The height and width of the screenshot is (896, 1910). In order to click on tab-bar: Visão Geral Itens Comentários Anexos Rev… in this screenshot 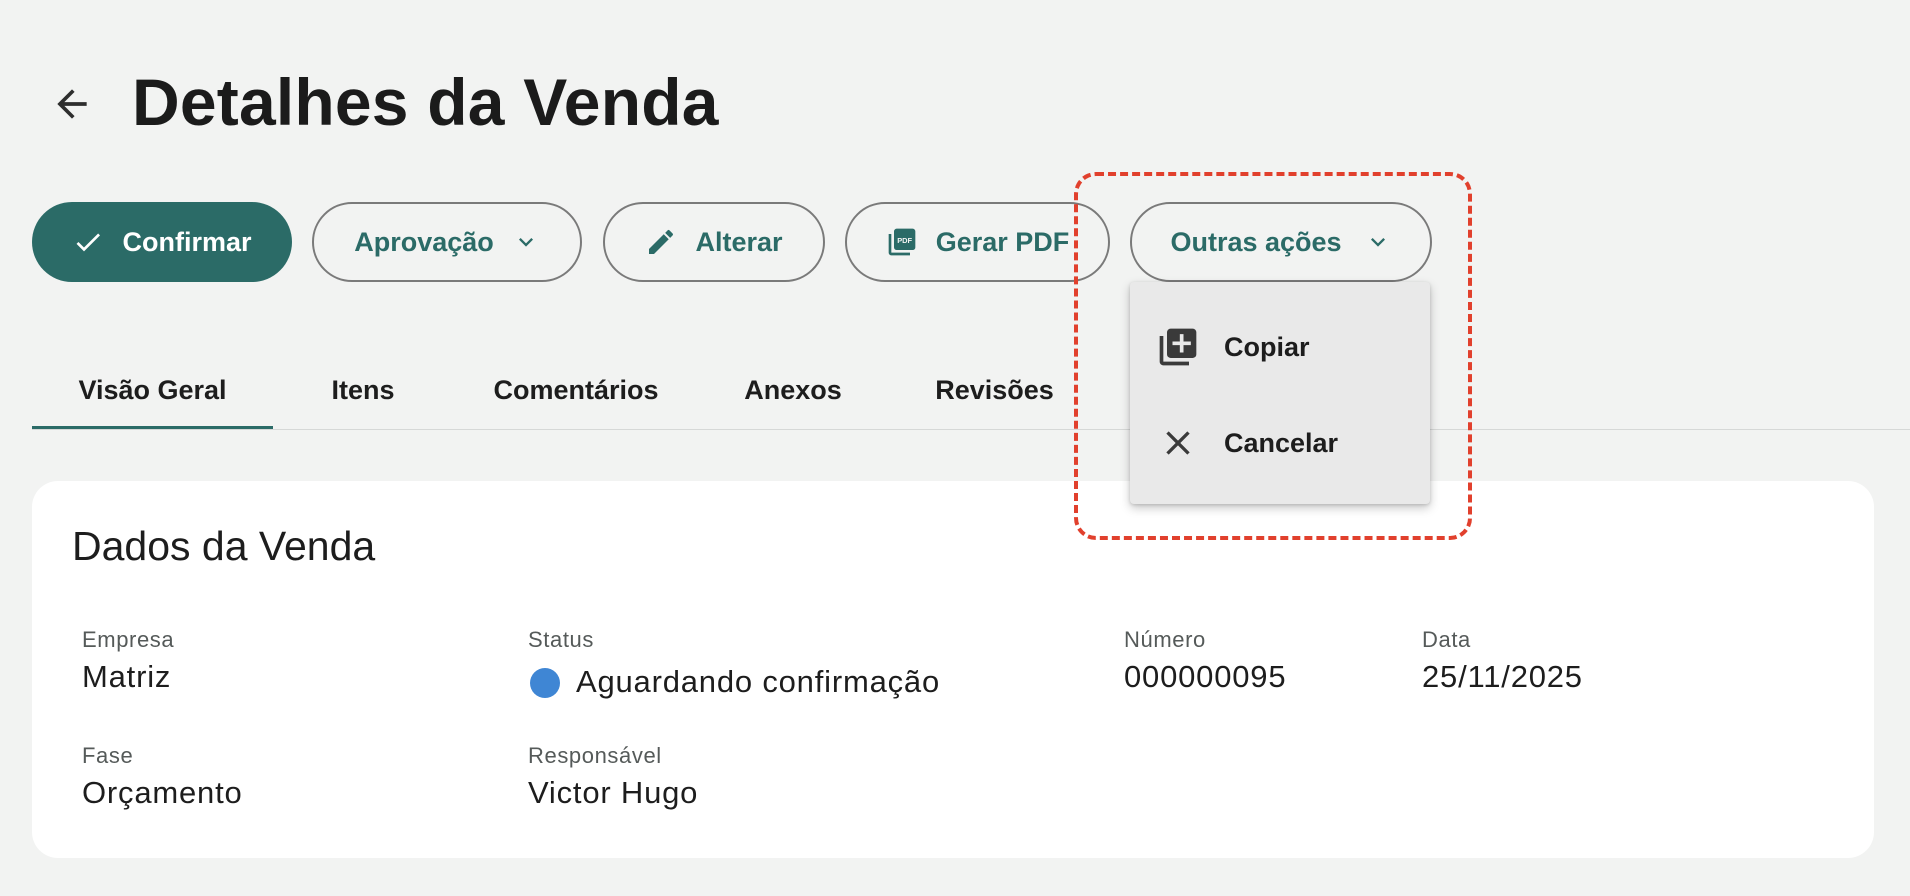, I will do `click(567, 390)`.